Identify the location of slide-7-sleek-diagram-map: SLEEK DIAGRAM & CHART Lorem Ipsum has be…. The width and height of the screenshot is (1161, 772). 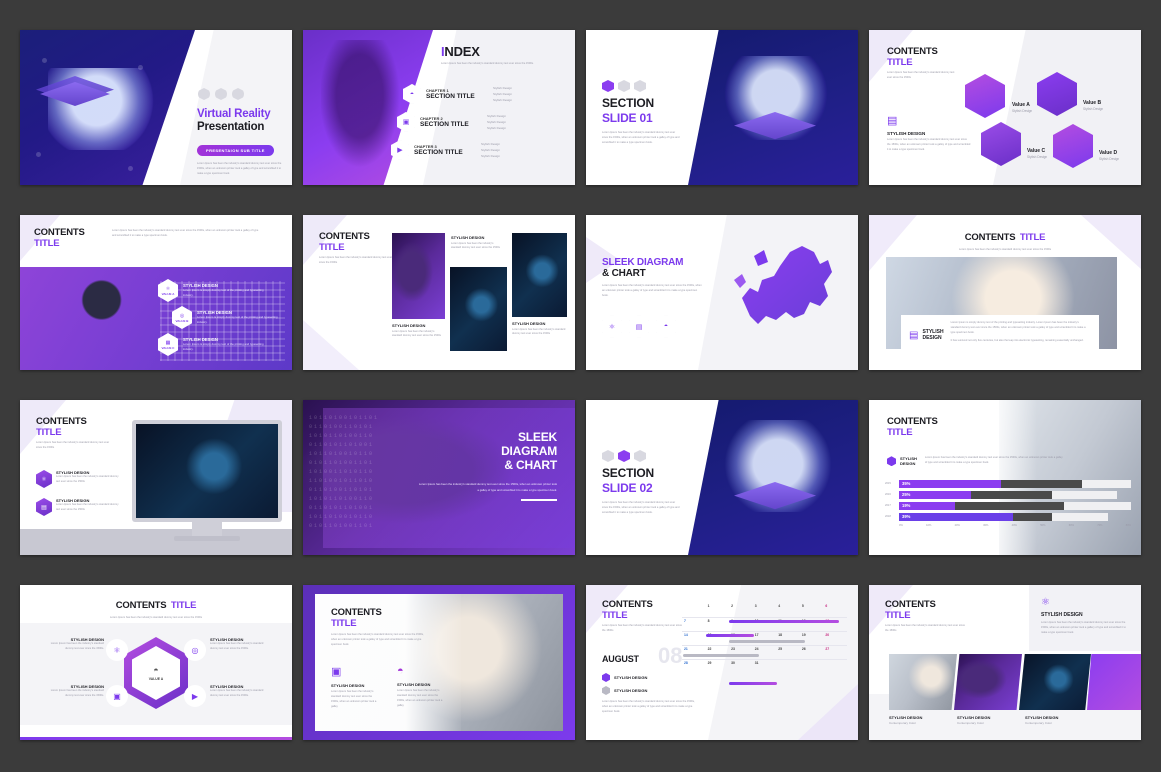
(722, 292).